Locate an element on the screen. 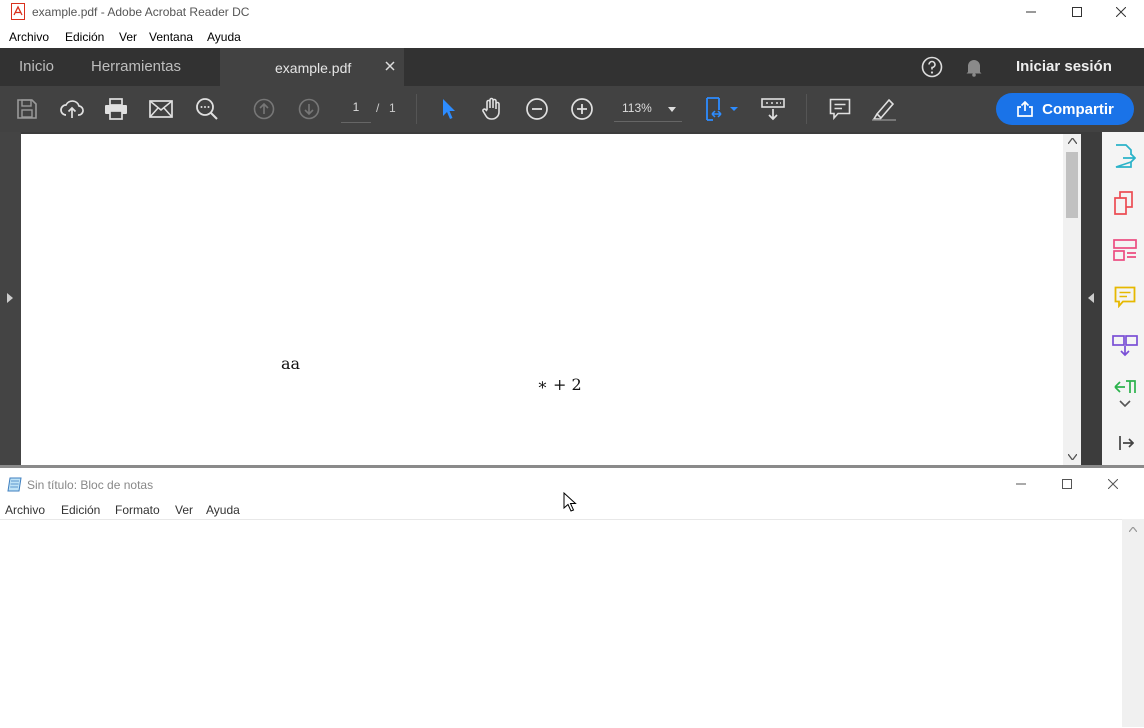 The height and width of the screenshot is (728, 1144). edit-pdf-icon is located at coordinates (1125, 250).